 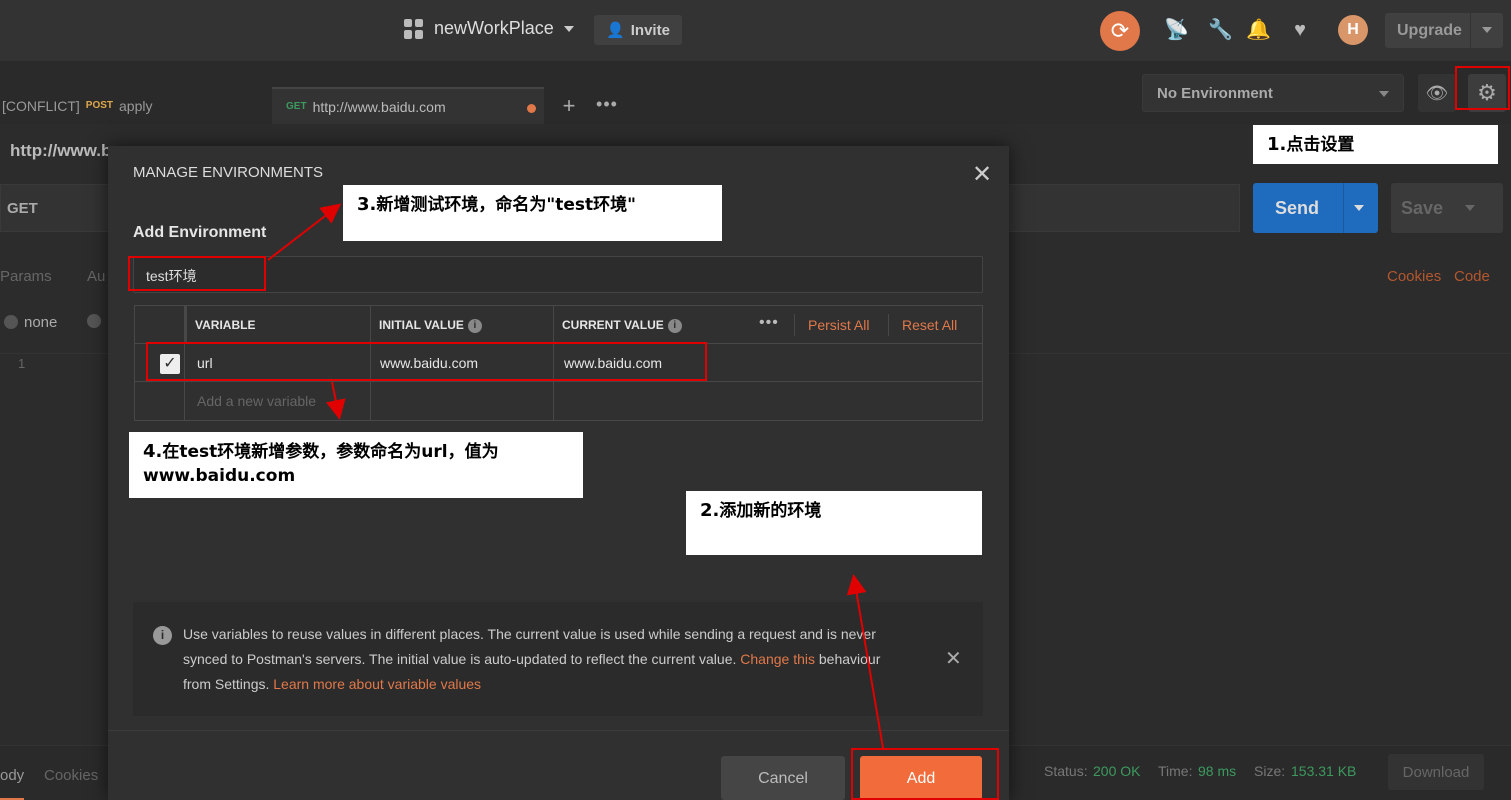 I want to click on tab-method: GET, so click(x=296, y=106).